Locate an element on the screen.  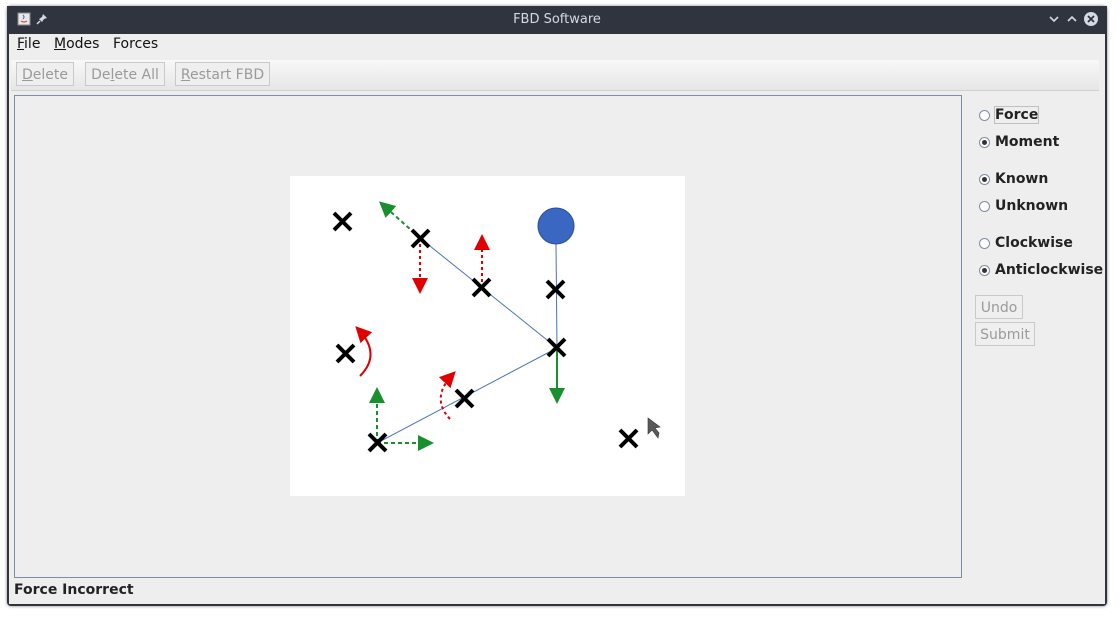
radio-clockwise: Clockwise is located at coordinates (1026, 243).